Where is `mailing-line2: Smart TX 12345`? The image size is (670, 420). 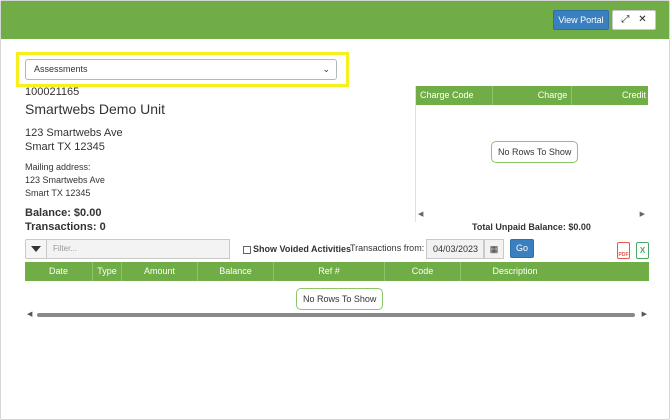 mailing-line2: Smart TX 12345 is located at coordinates (58, 193).